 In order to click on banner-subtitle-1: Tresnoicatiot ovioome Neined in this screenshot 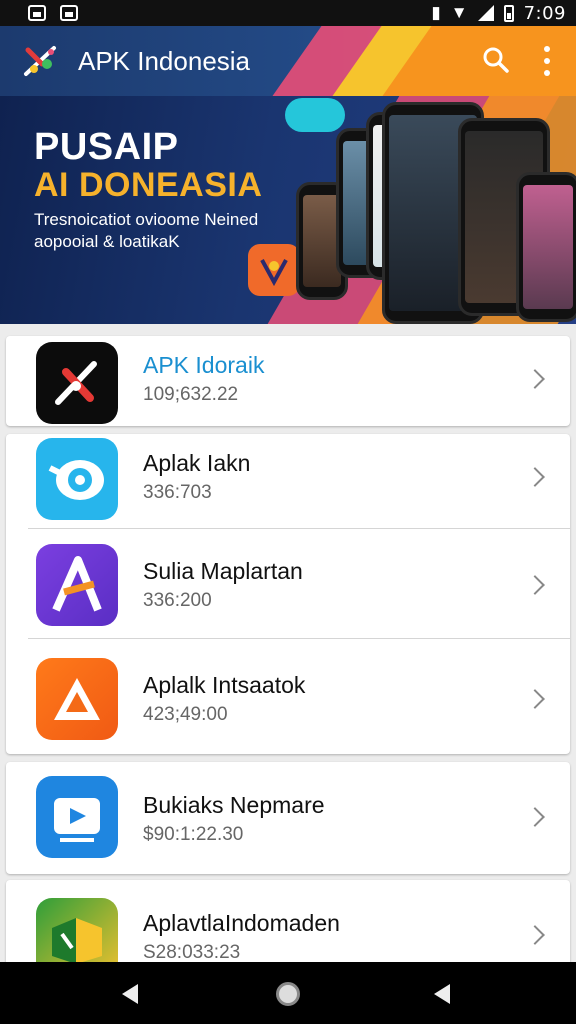, I will do `click(146, 219)`.